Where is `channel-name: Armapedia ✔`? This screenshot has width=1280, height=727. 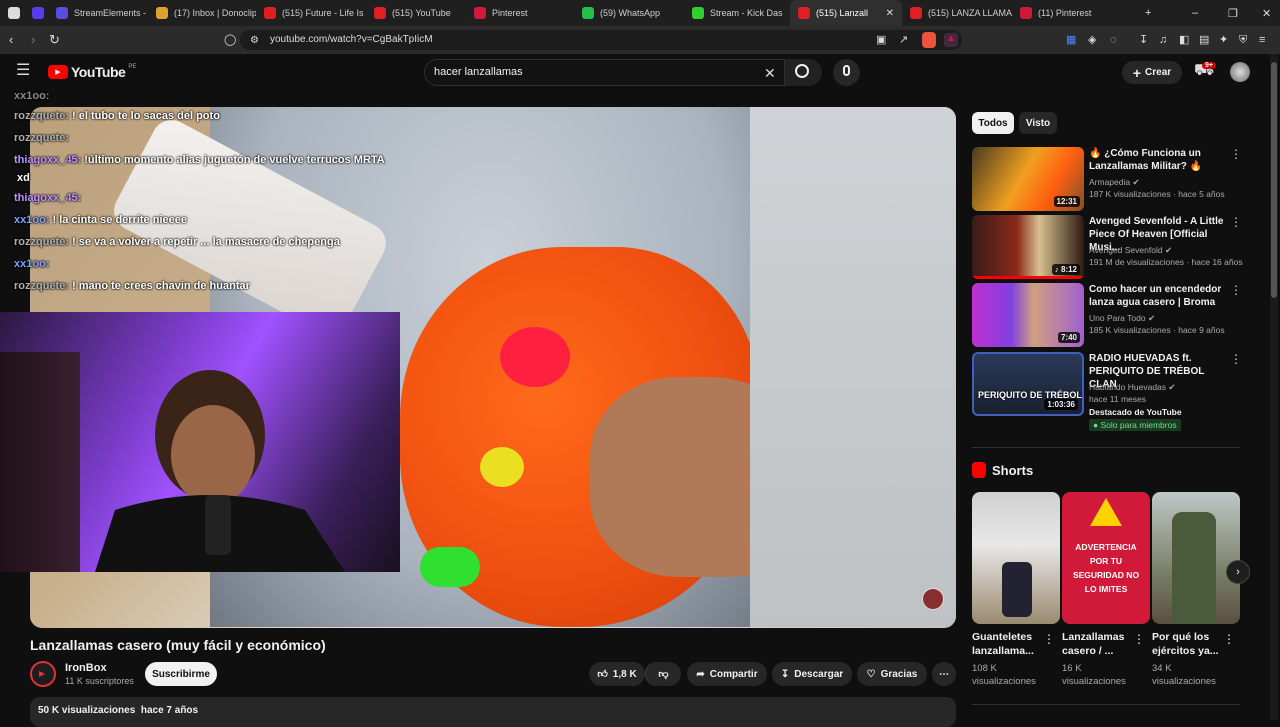
channel-name: Armapedia ✔ is located at coordinates (1114, 182).